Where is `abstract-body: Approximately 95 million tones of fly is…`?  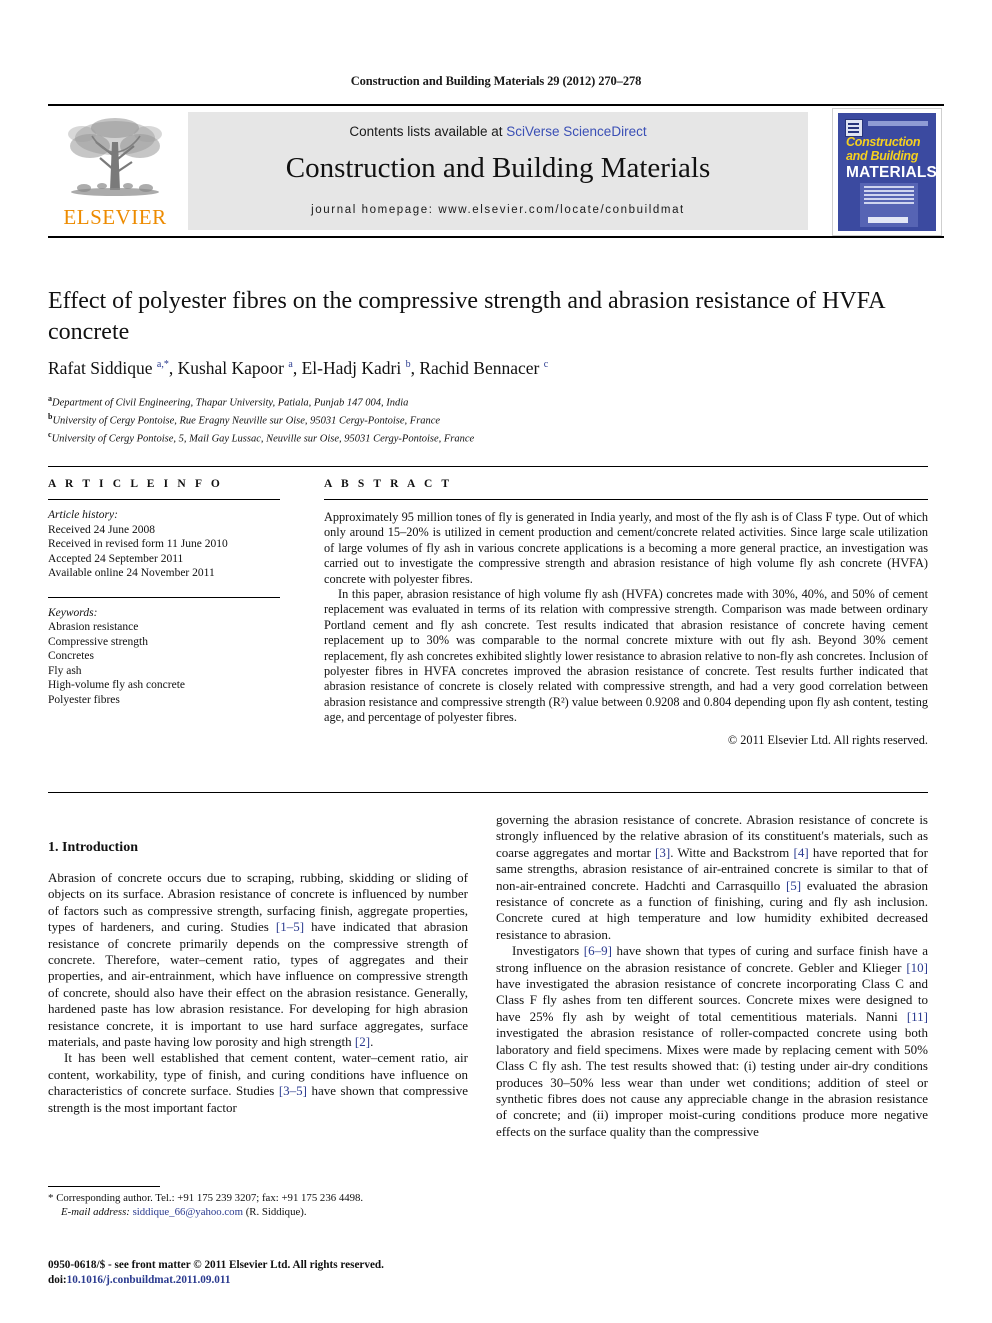 abstract-body: Approximately 95 million tones of fly is… is located at coordinates (626, 618).